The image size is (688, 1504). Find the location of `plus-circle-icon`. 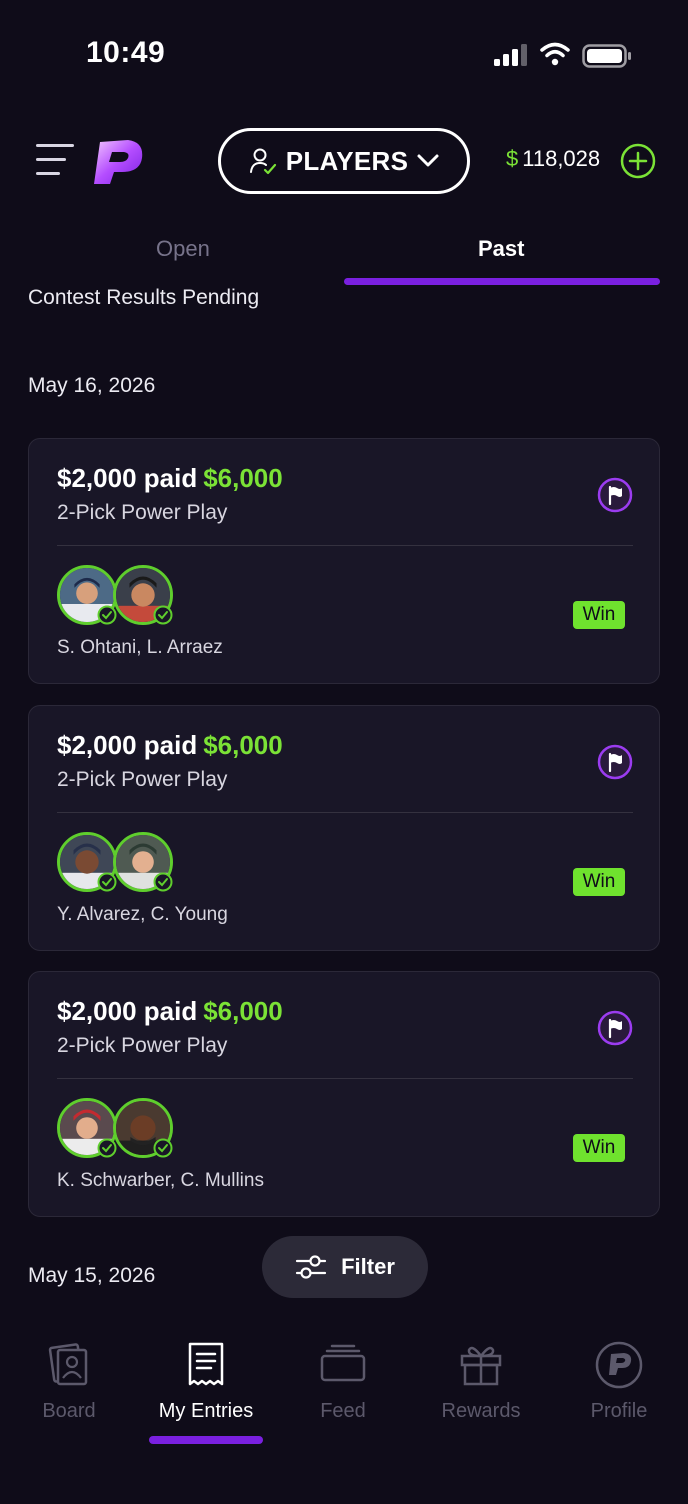

plus-circle-icon is located at coordinates (638, 161).